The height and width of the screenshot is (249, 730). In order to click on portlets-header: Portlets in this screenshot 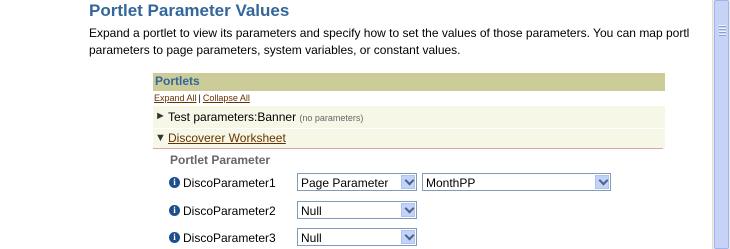, I will do `click(409, 82)`.